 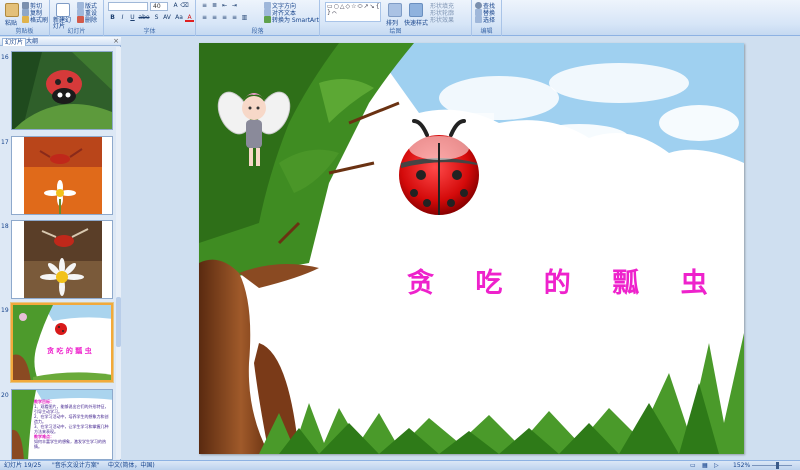 What do you see at coordinates (24, 31) in the screenshot?
I see `clipboard-group-label: 剪贴板` at bounding box center [24, 31].